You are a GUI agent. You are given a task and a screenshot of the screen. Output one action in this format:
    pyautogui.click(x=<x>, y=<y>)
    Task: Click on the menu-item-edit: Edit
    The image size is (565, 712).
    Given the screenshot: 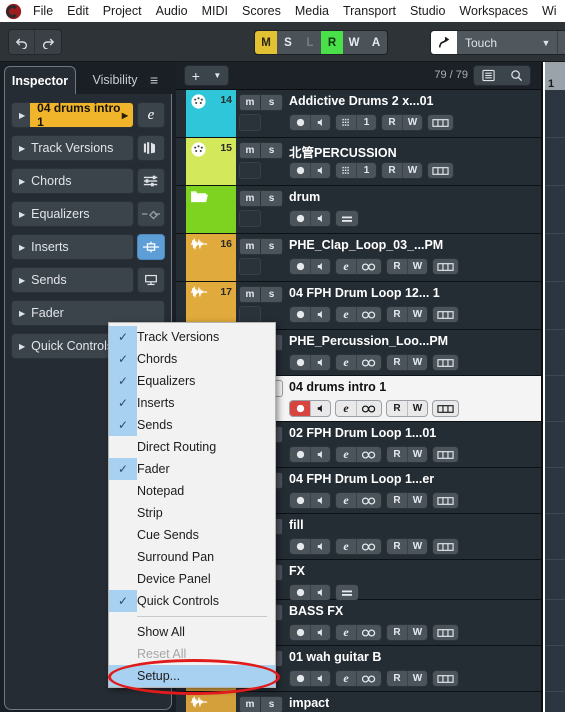 What is the action you would take?
    pyautogui.click(x=78, y=11)
    